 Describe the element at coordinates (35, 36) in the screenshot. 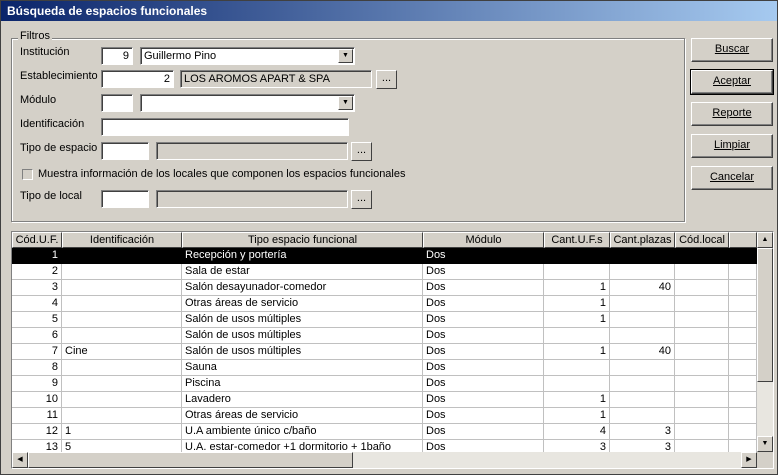

I see `filters-legend: Filtros` at that location.